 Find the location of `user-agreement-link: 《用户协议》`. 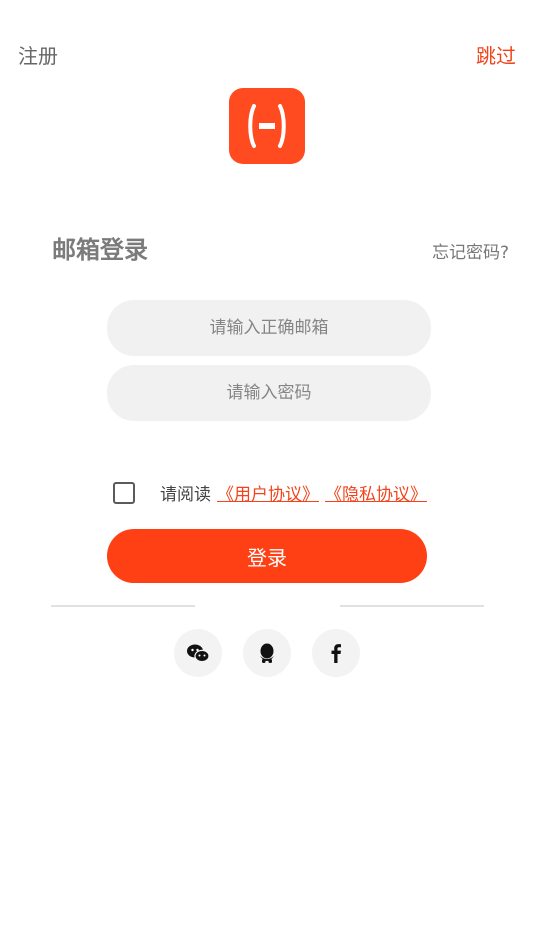

user-agreement-link: 《用户协议》 is located at coordinates (268, 492).